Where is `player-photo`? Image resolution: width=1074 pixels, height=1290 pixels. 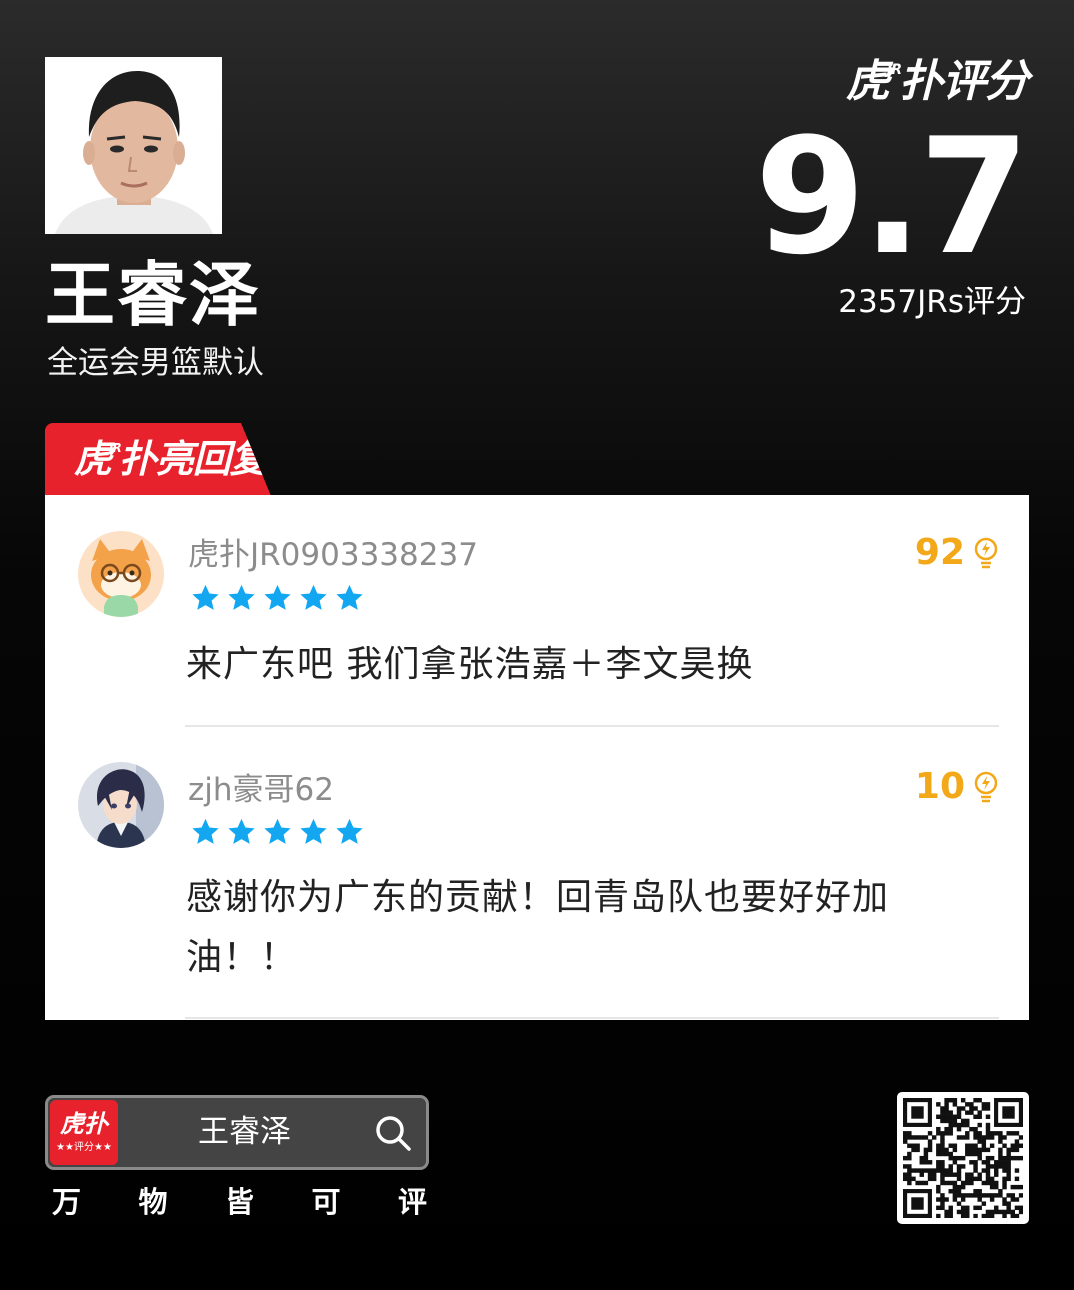 player-photo is located at coordinates (133, 145).